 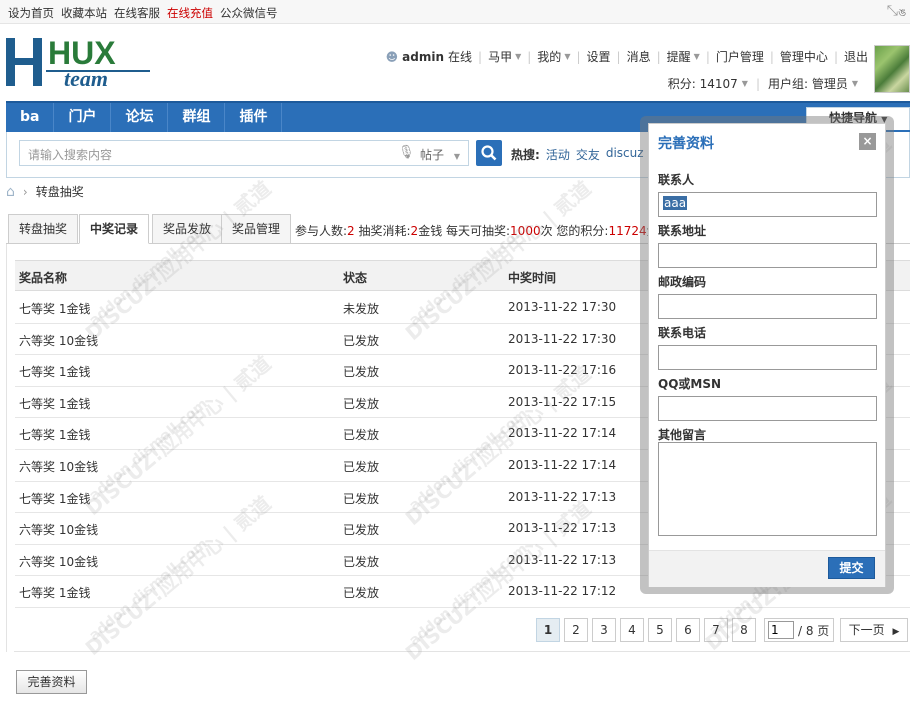 What do you see at coordinates (392, 56) in the screenshot?
I see `person-icon: ☻` at bounding box center [392, 56].